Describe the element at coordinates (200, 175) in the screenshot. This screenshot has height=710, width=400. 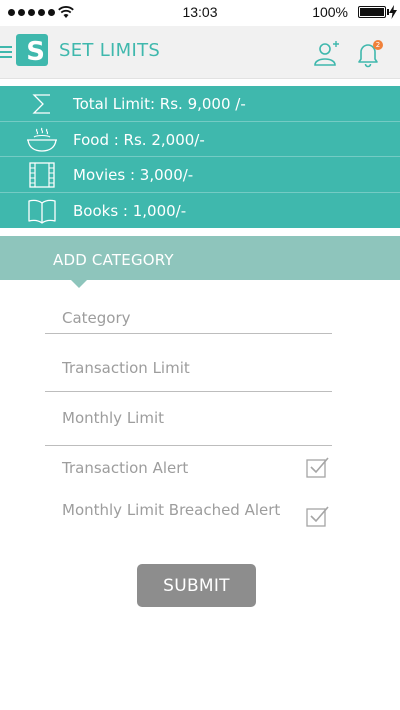
I see `list-item: Movies : 3,000/-` at that location.